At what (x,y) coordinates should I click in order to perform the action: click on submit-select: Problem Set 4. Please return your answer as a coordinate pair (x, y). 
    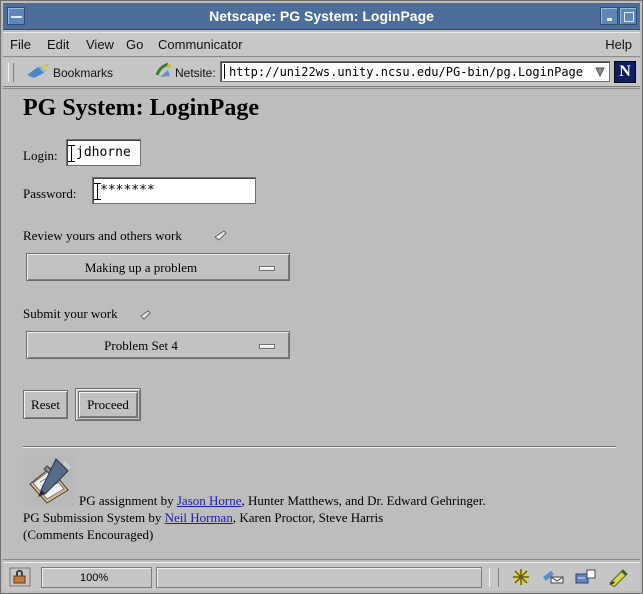
    Looking at the image, I should click on (158, 345).